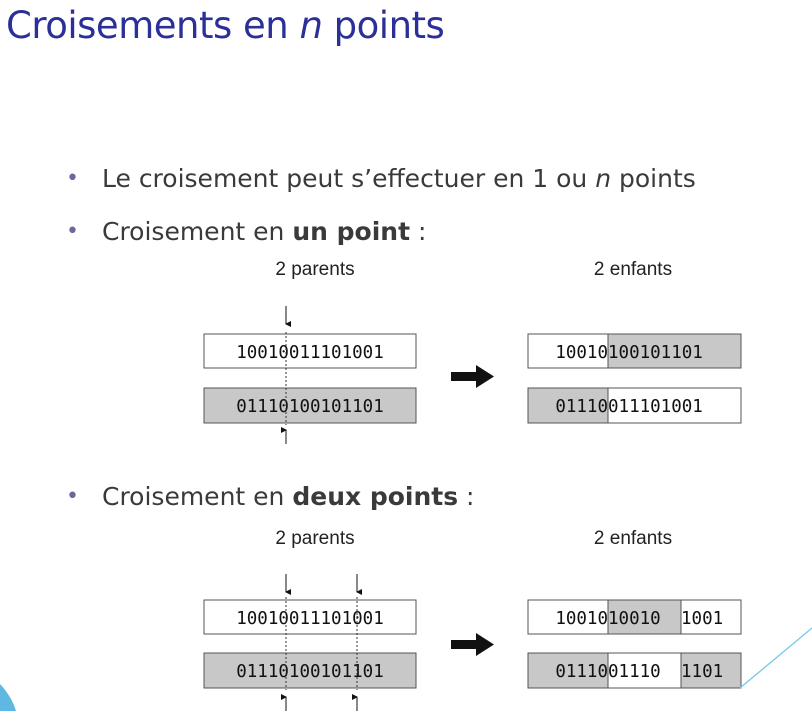  I want to click on two-point-transform-arrow, so click(472, 644).